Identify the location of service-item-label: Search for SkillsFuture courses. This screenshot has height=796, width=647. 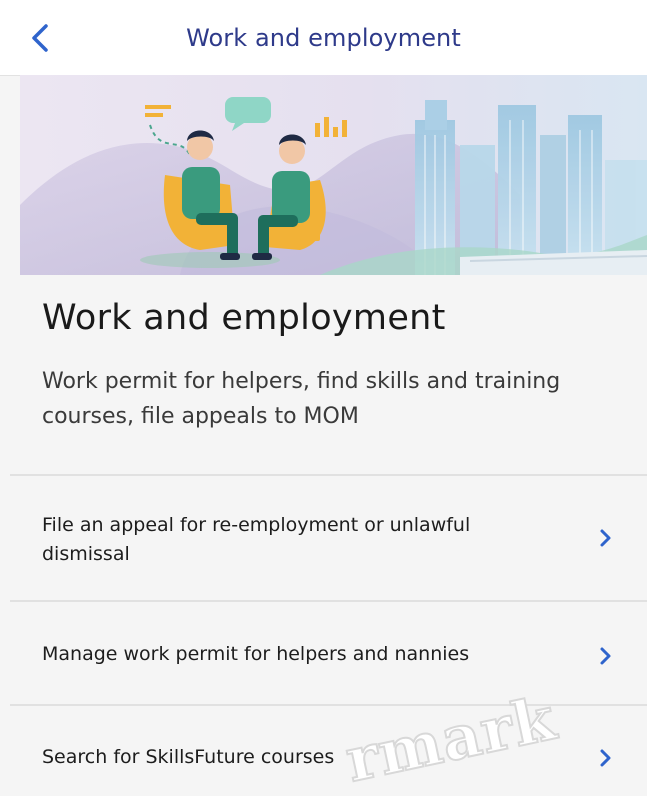
(188, 757).